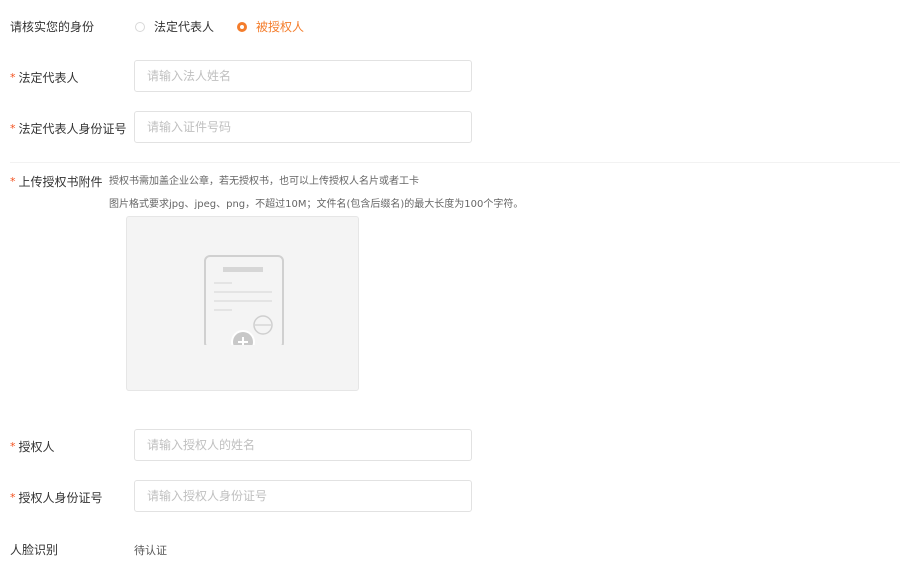 The height and width of the screenshot is (575, 900). I want to click on attachment-label: * 上传授权书附件, so click(56, 181).